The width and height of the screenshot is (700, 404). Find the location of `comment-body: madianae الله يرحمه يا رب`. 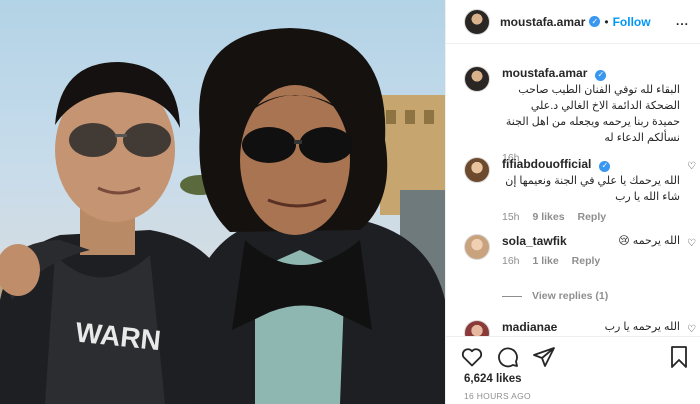

comment-body: madianae الله يرحمه يا رب is located at coordinates (591, 327).